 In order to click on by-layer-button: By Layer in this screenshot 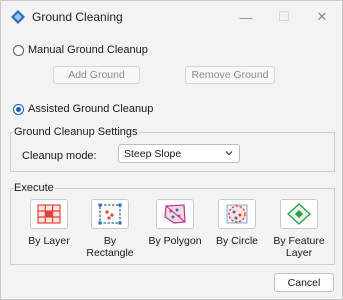, I will do `click(49, 223)`.